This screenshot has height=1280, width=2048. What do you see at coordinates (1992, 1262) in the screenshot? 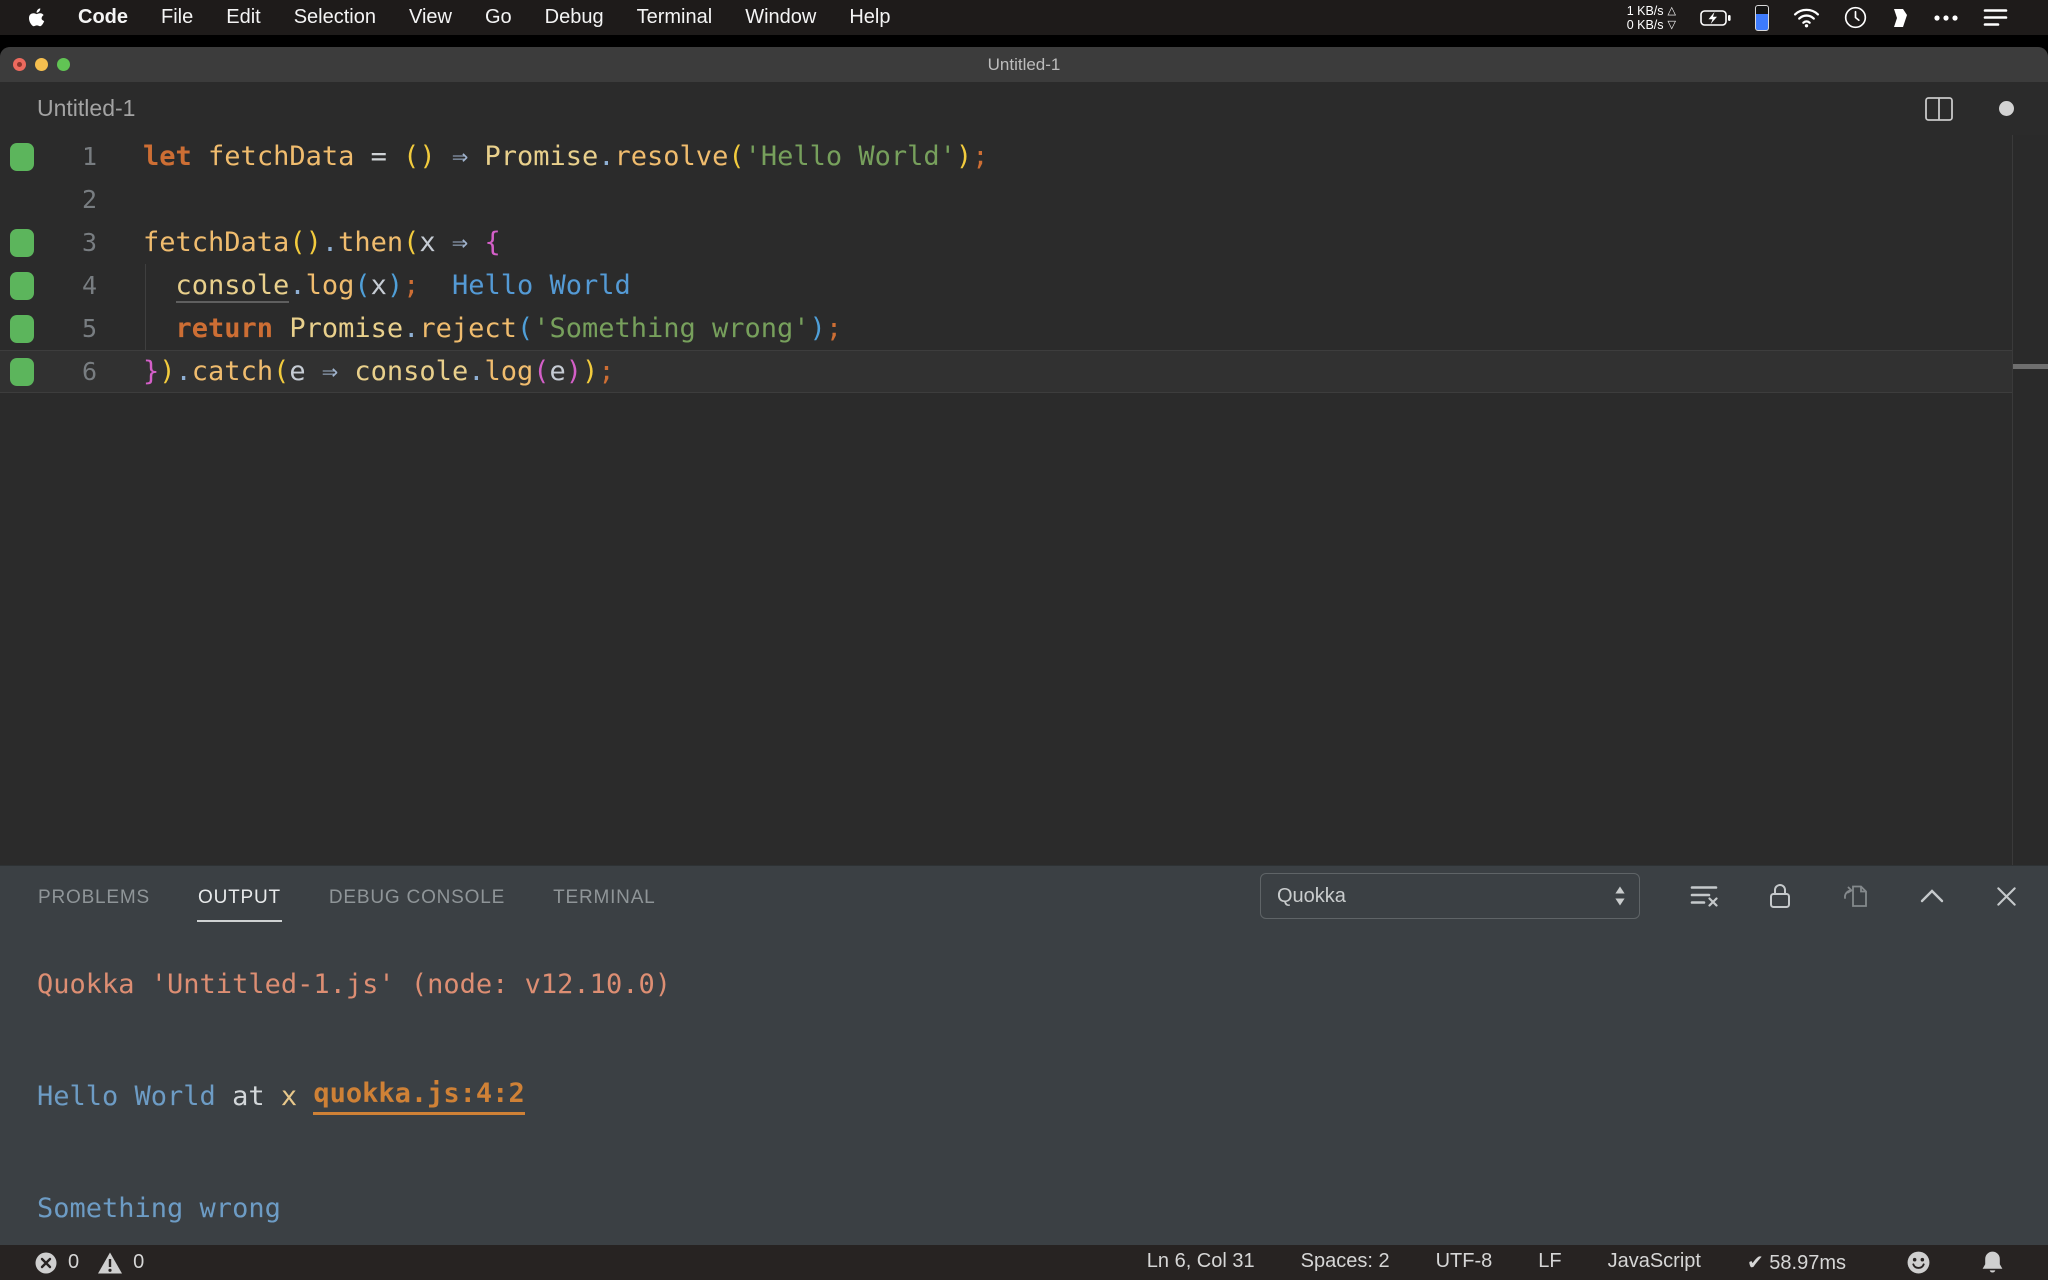
I see `notifications-bell-icon` at bounding box center [1992, 1262].